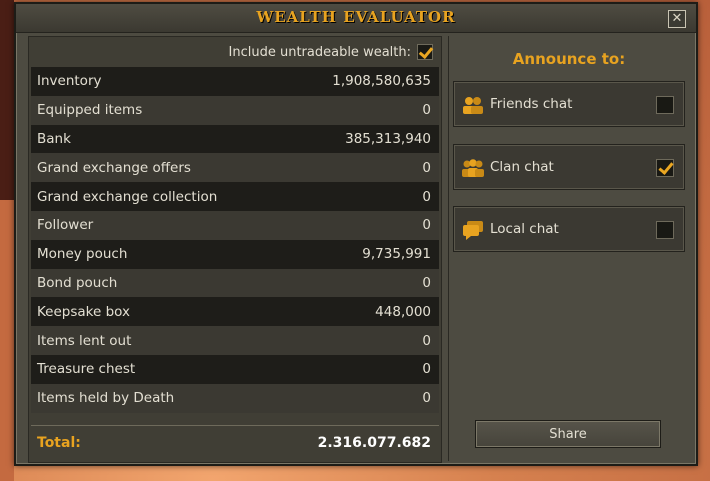 The height and width of the screenshot is (481, 710). What do you see at coordinates (235, 398) in the screenshot?
I see `wealth-row-items-held-by-death: Items held by Death 0` at bounding box center [235, 398].